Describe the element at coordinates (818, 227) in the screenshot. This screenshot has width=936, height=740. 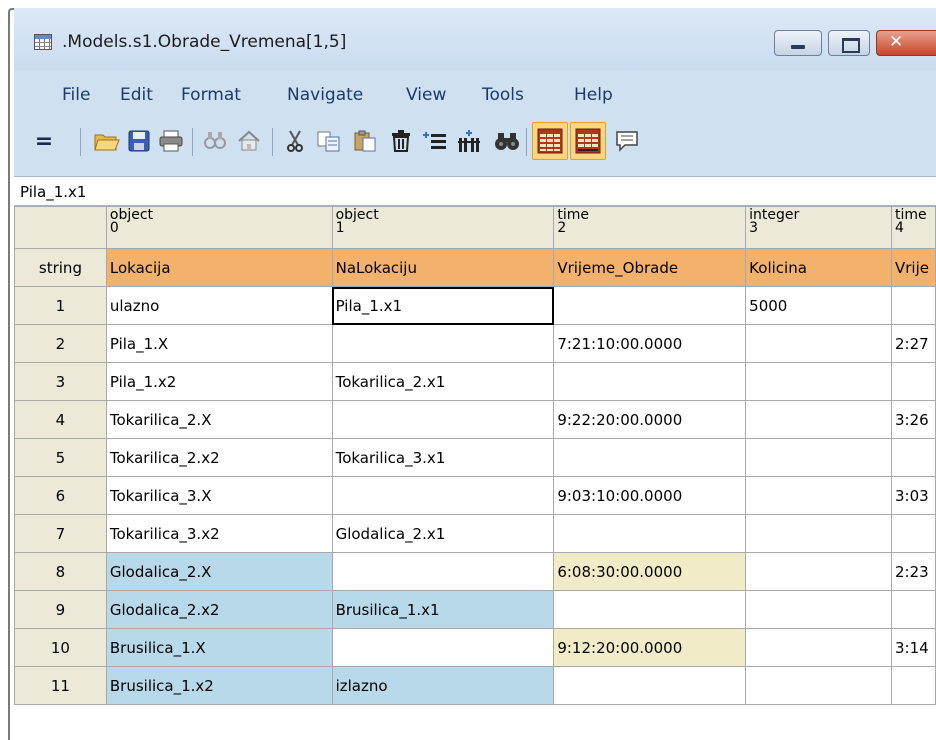
I see `column-header: integer 3` at that location.